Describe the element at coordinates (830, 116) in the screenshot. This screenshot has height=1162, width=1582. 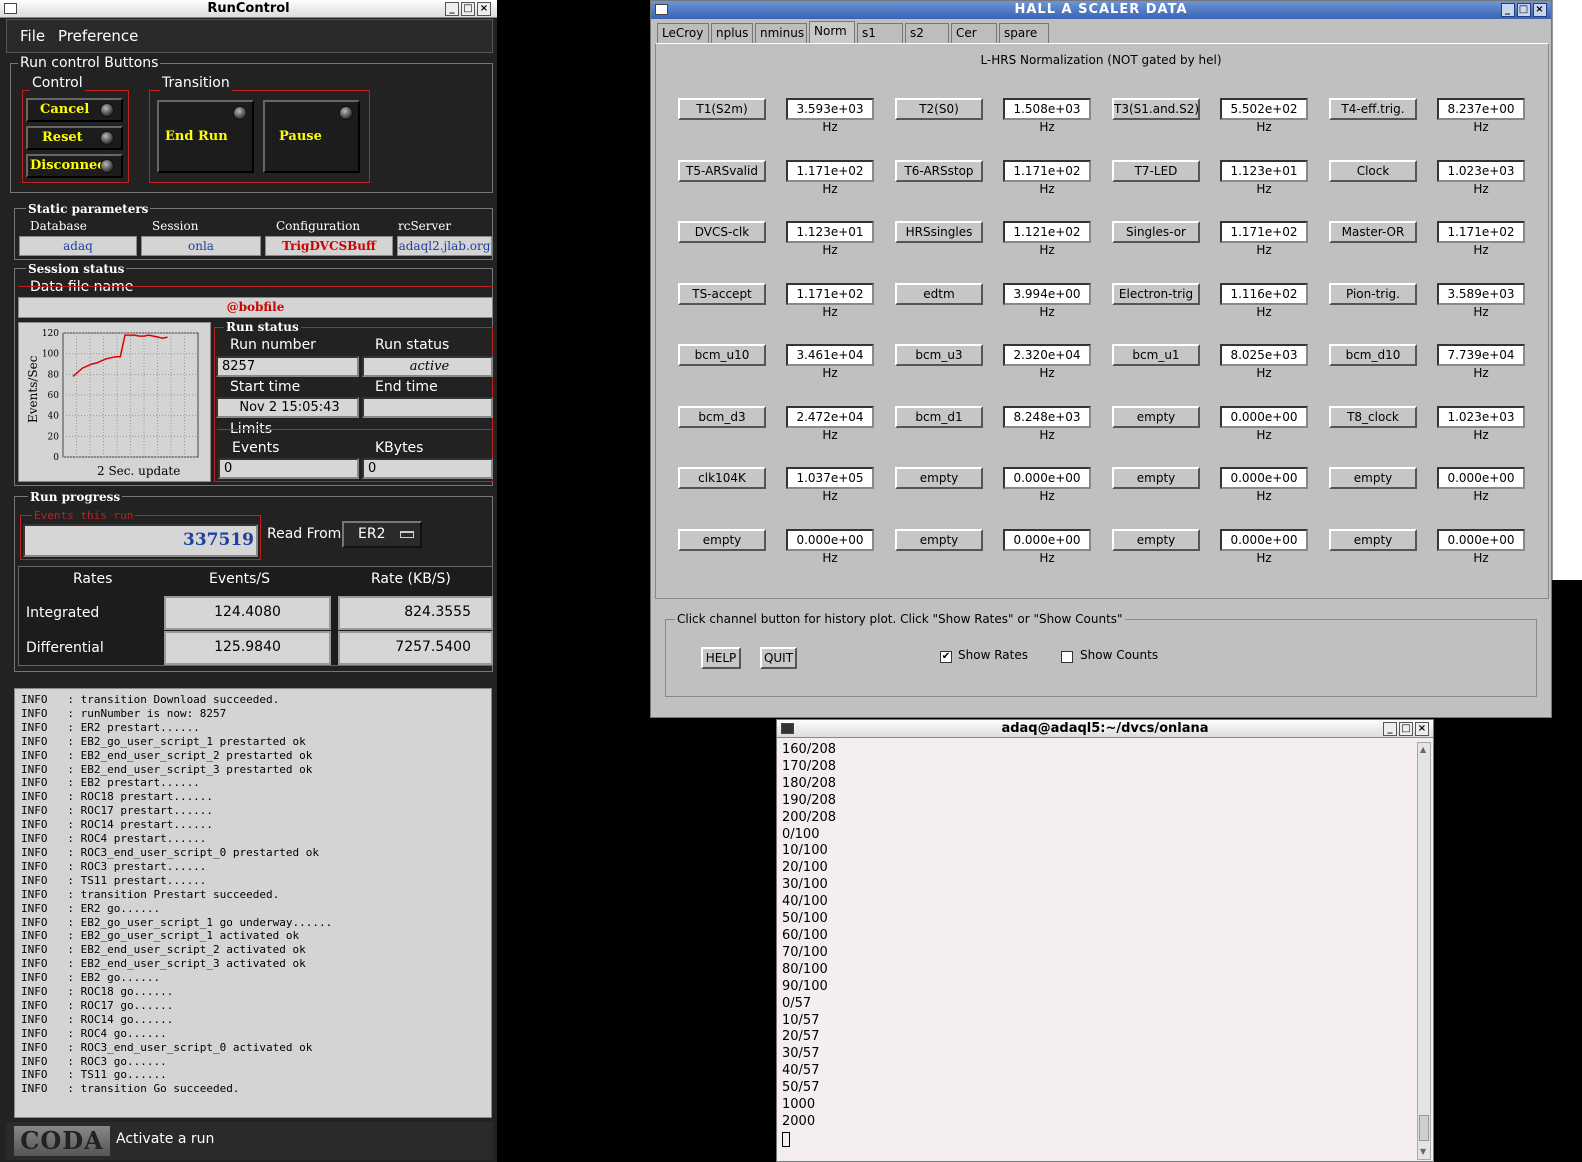
I see `channel-value: 3.593e+03 Hz` at that location.